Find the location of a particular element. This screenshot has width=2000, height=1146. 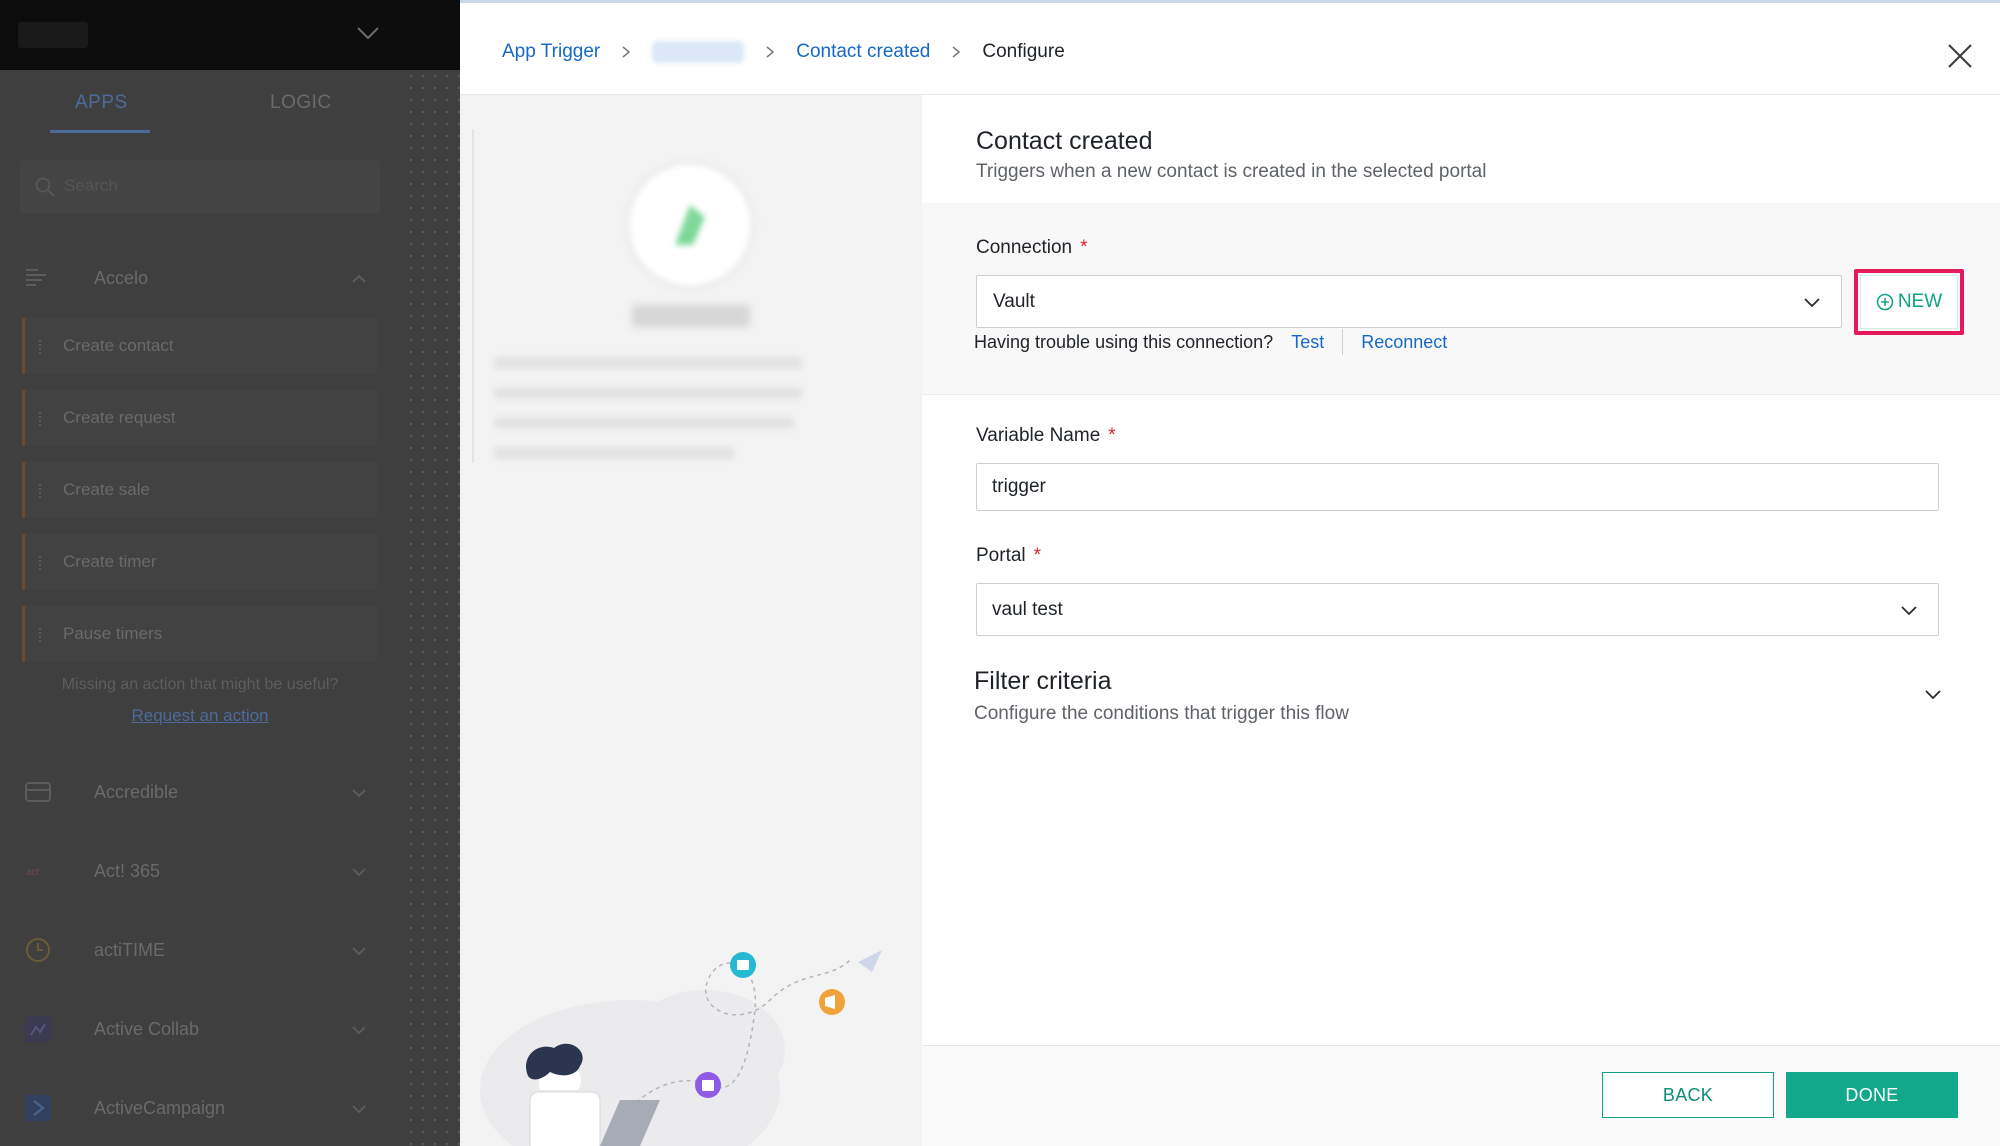

portal-label-text: Portal is located at coordinates (1001, 555).